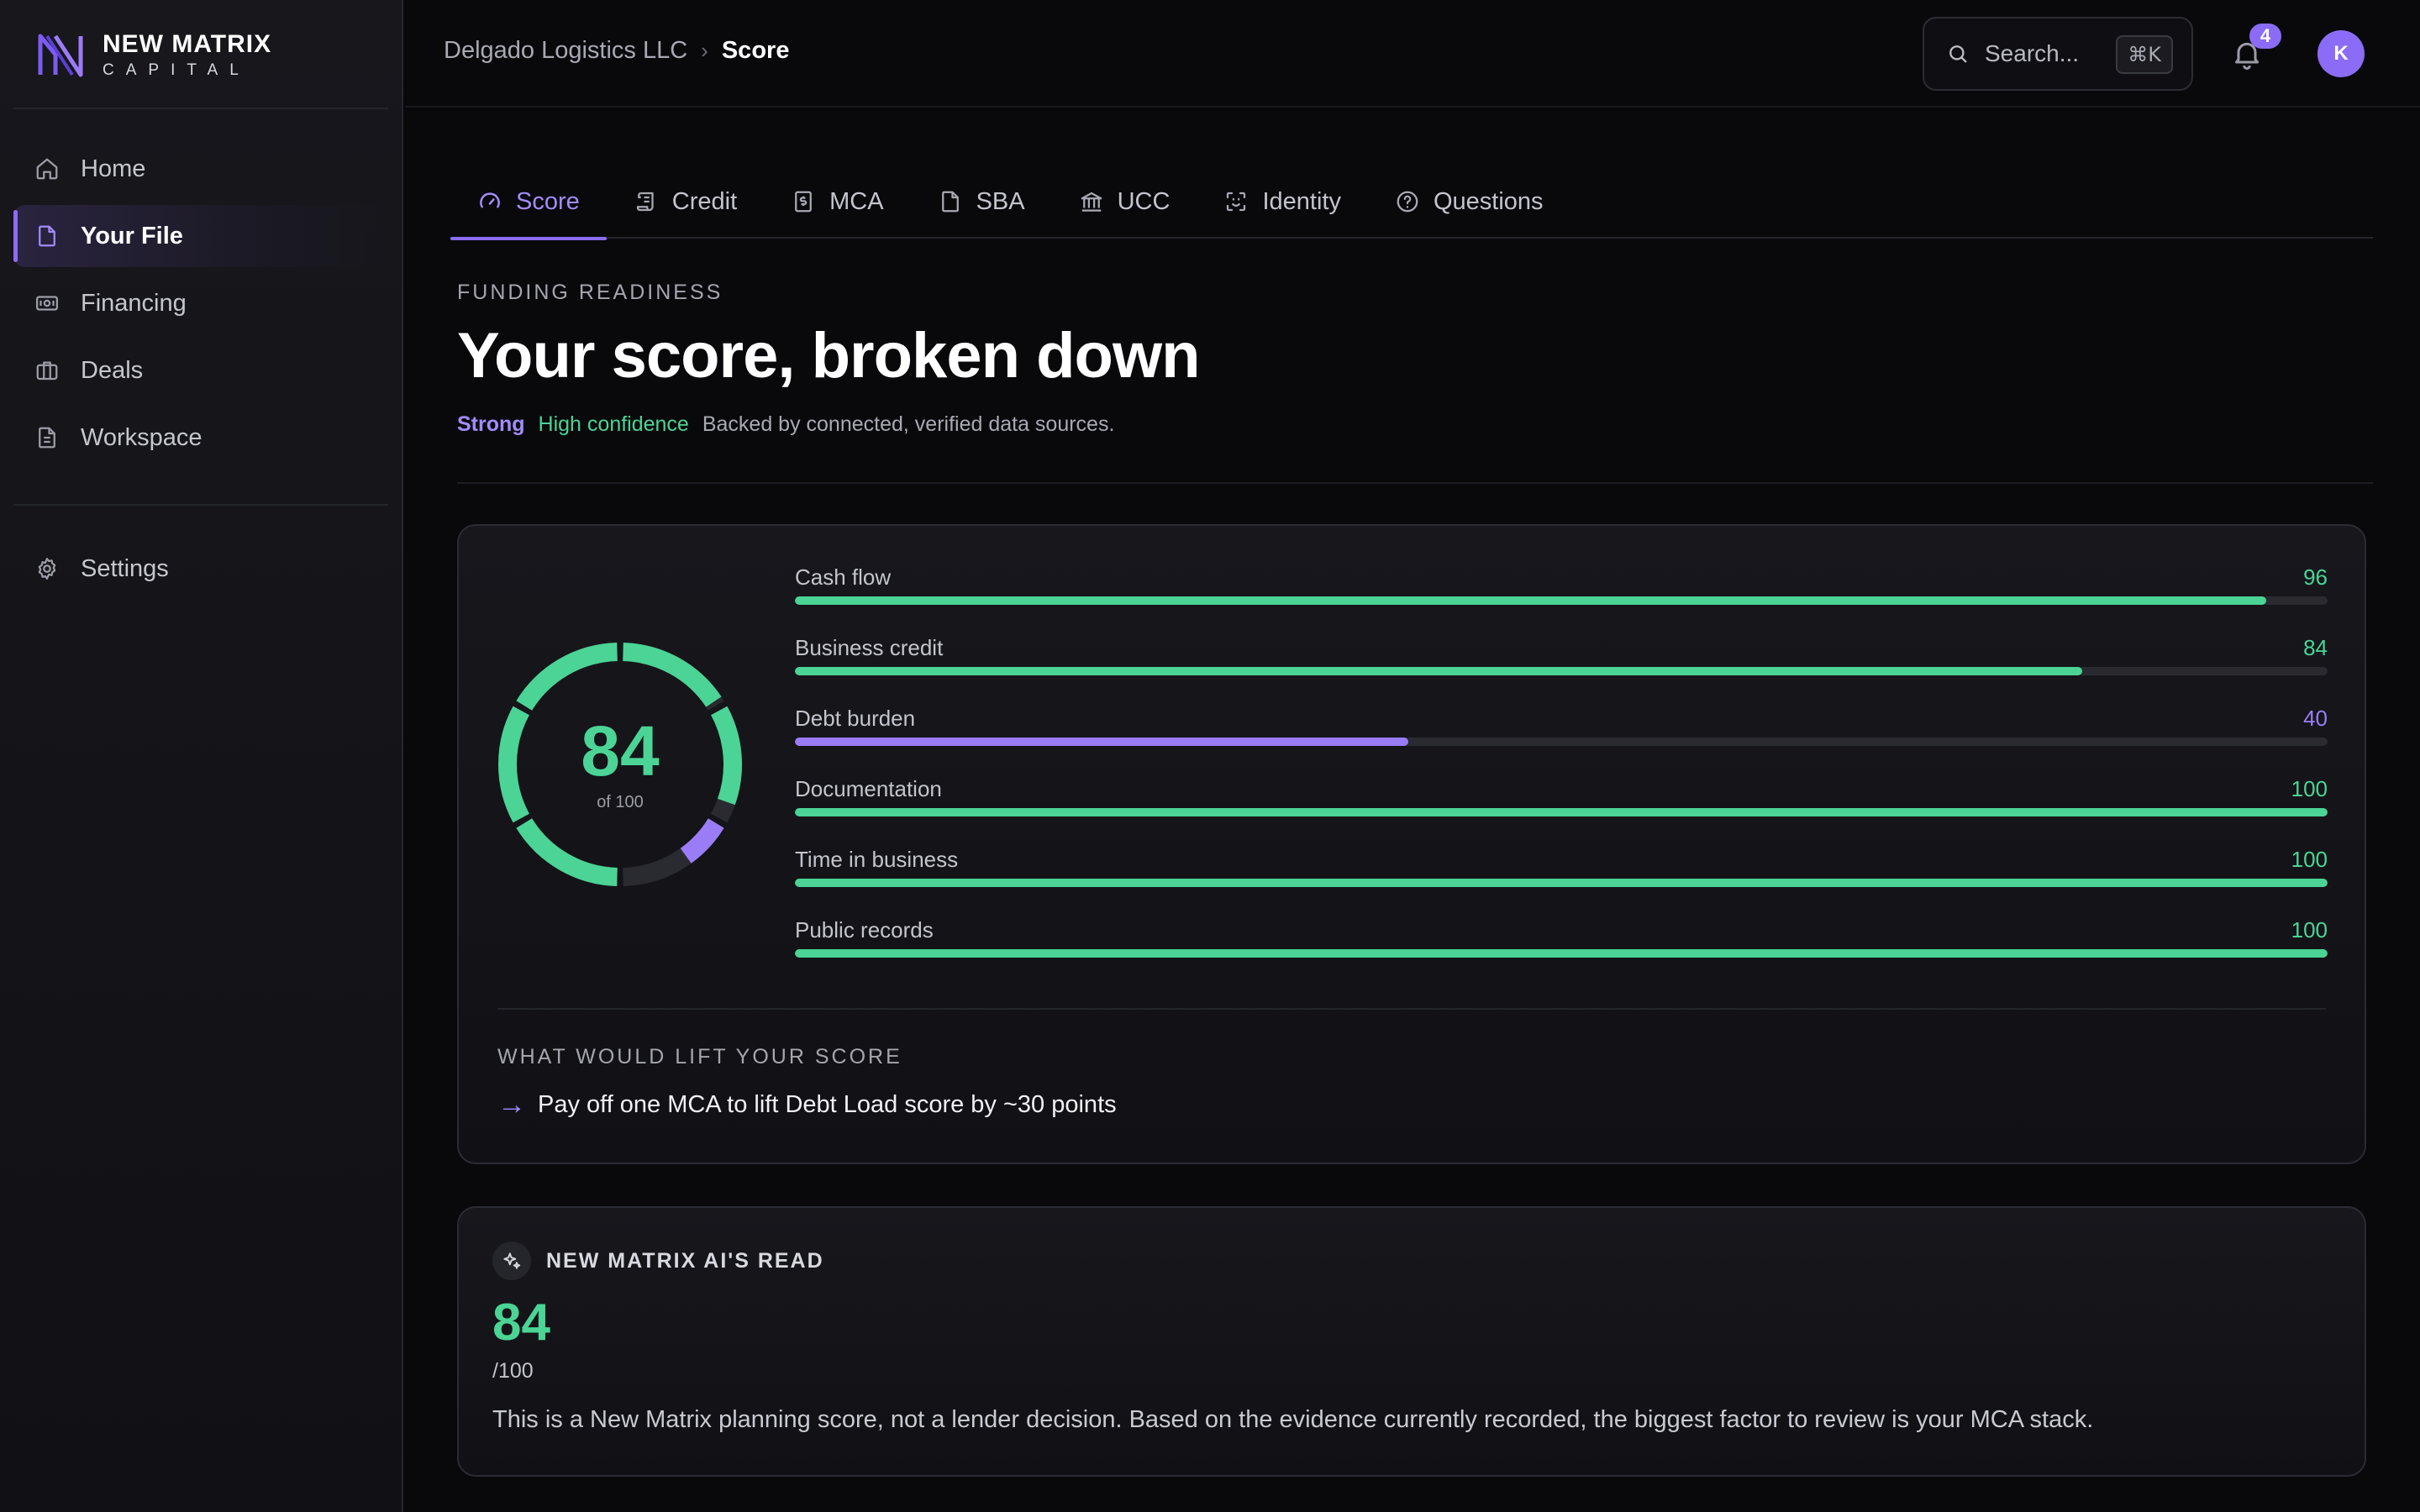  What do you see at coordinates (521, 1323) in the screenshot?
I see `ai-read-score: 84` at bounding box center [521, 1323].